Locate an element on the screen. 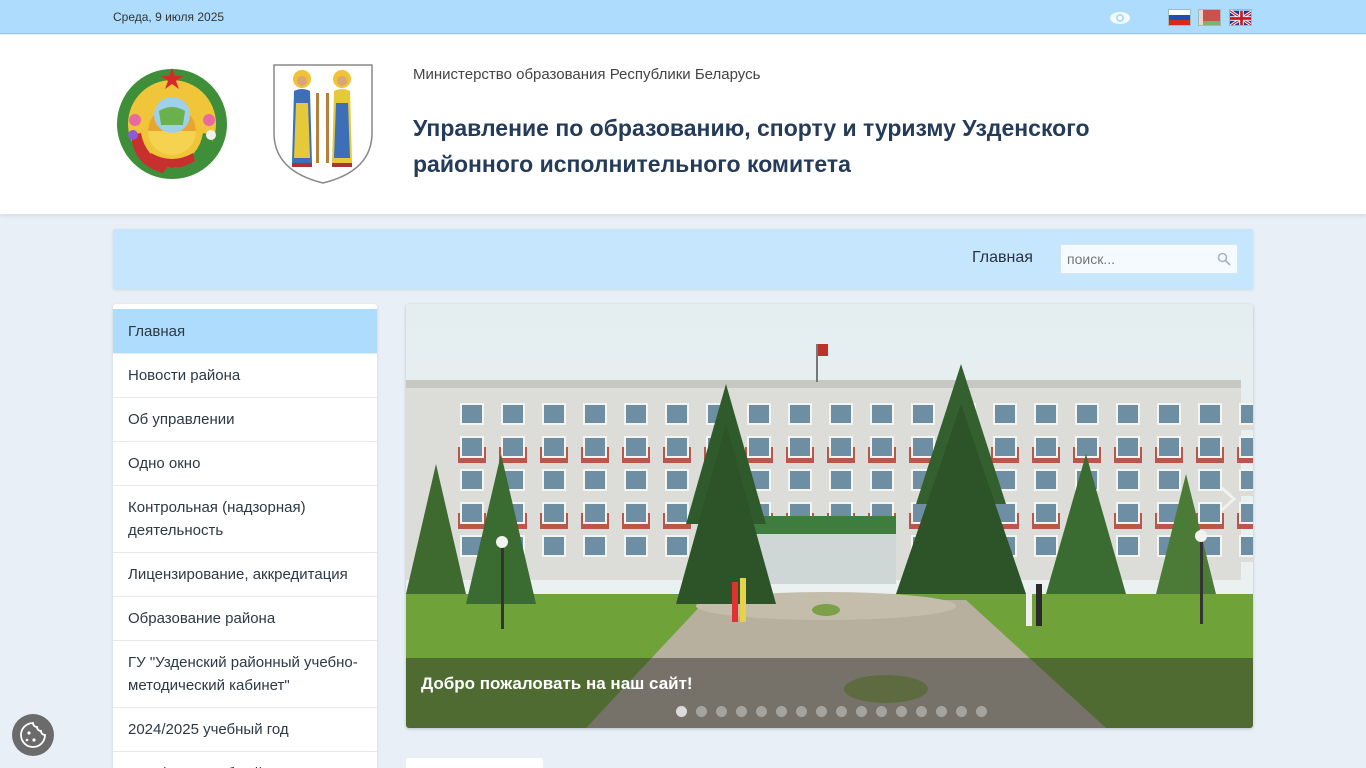 This screenshot has height=768, width=1366. search-icon is located at coordinates (1224, 259).